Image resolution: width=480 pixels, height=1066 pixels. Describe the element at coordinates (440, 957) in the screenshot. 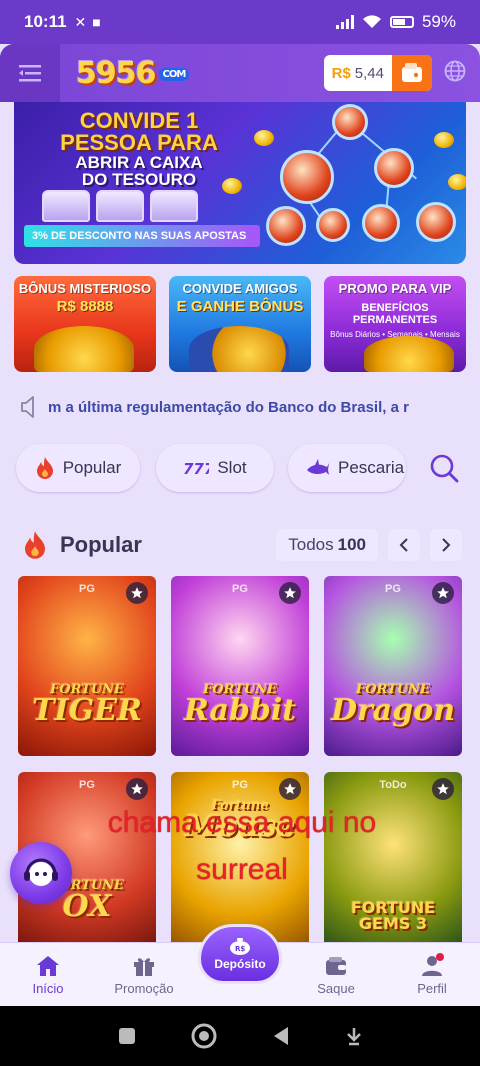

I see `notification-dot` at that location.